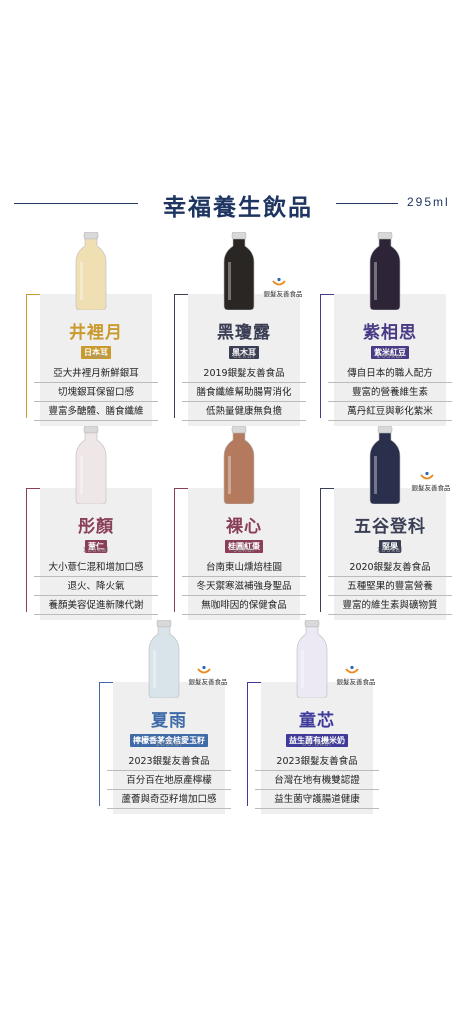 Image resolution: width=473 pixels, height=1024 pixels. I want to click on header-left-rule, so click(76, 203).